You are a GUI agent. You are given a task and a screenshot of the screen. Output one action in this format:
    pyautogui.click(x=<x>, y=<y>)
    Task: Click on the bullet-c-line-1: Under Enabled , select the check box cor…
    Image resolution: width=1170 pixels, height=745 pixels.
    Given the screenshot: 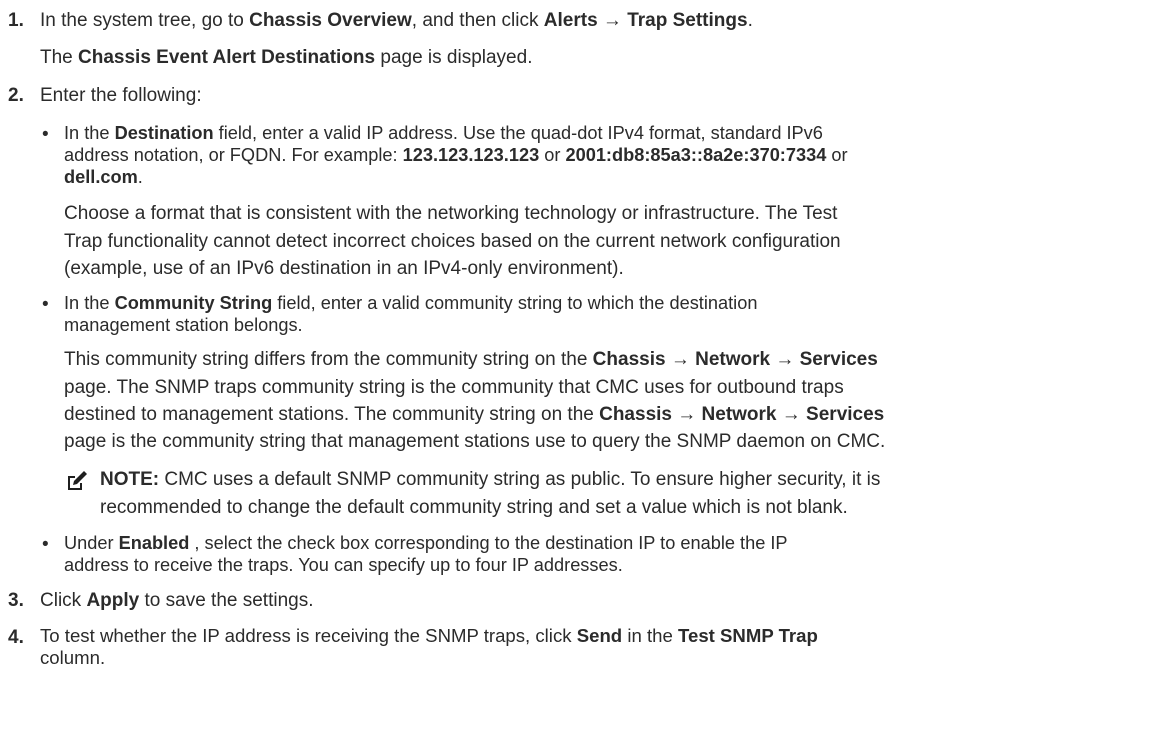 What is the action you would take?
    pyautogui.click(x=426, y=543)
    